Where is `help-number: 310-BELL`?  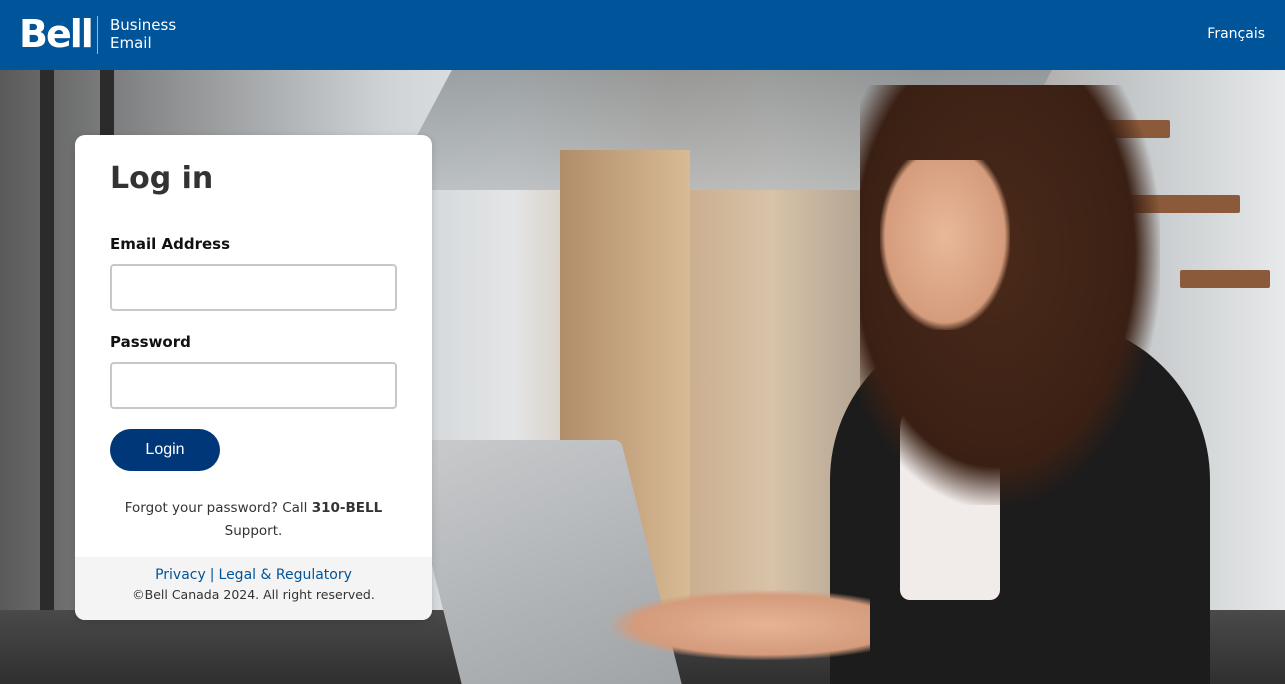 help-number: 310-BELL is located at coordinates (347, 508).